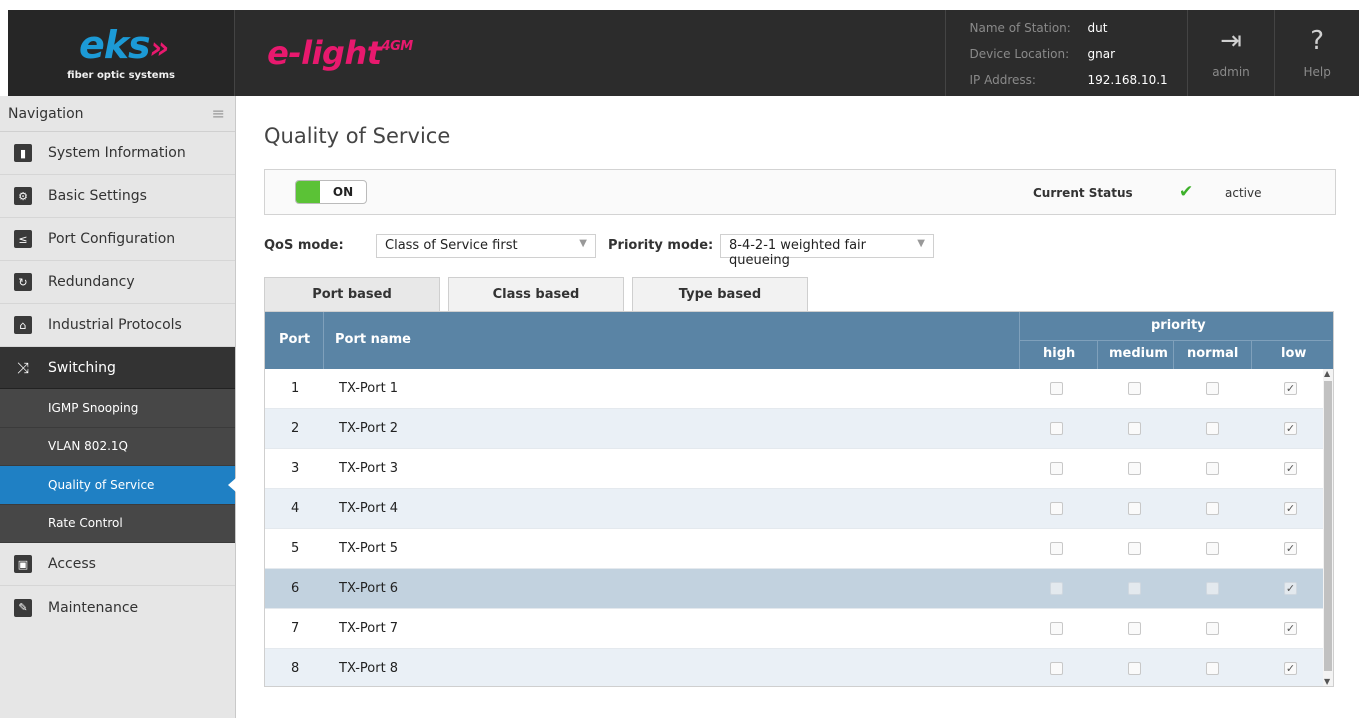 The image size is (1359, 718). I want to click on table-scrollbar: ▲ ▼, so click(1328, 527).